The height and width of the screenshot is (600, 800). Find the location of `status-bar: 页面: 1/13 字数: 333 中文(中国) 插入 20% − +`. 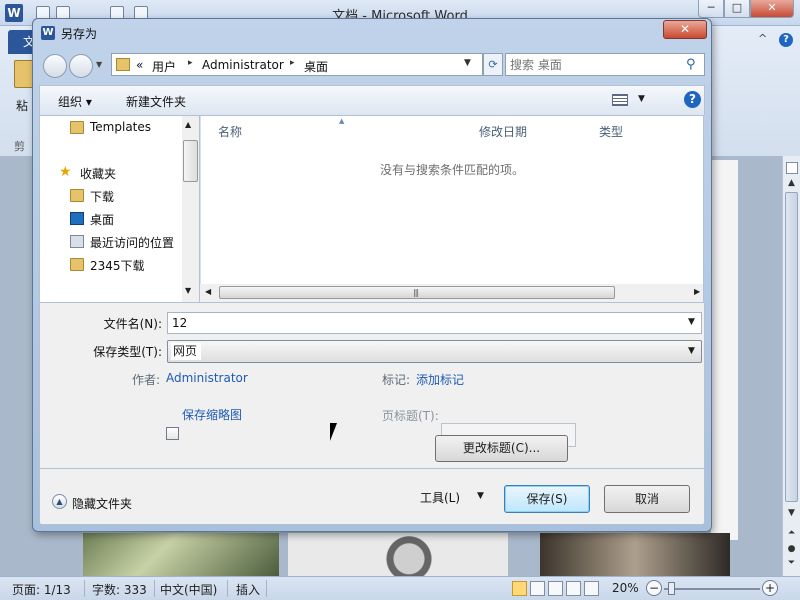

status-bar: 页面: 1/13 字数: 333 中文(中国) 插入 20% − + is located at coordinates (400, 588).